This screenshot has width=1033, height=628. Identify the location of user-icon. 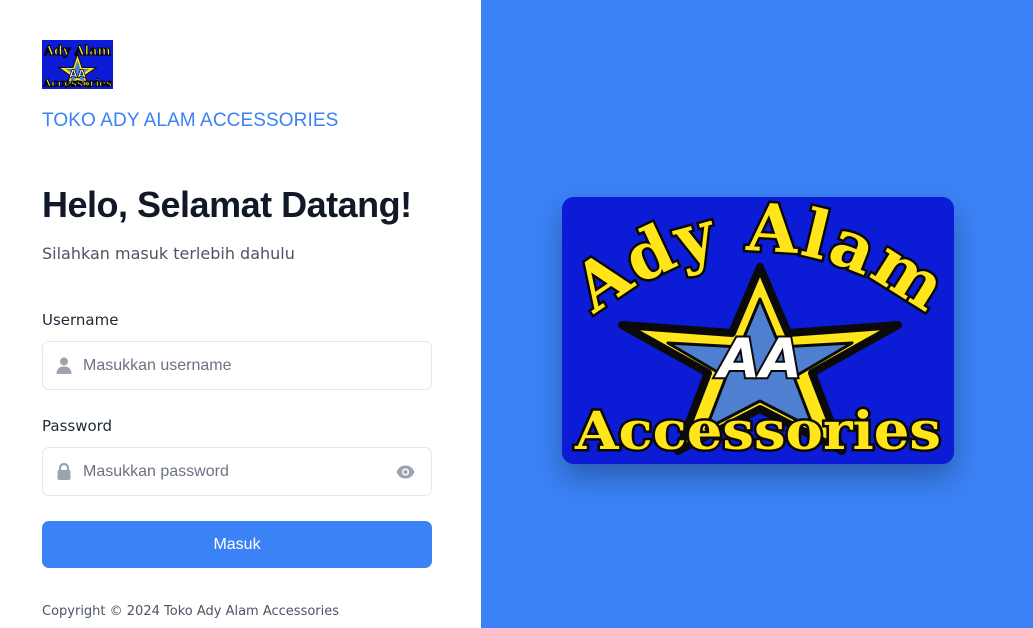
(64, 365).